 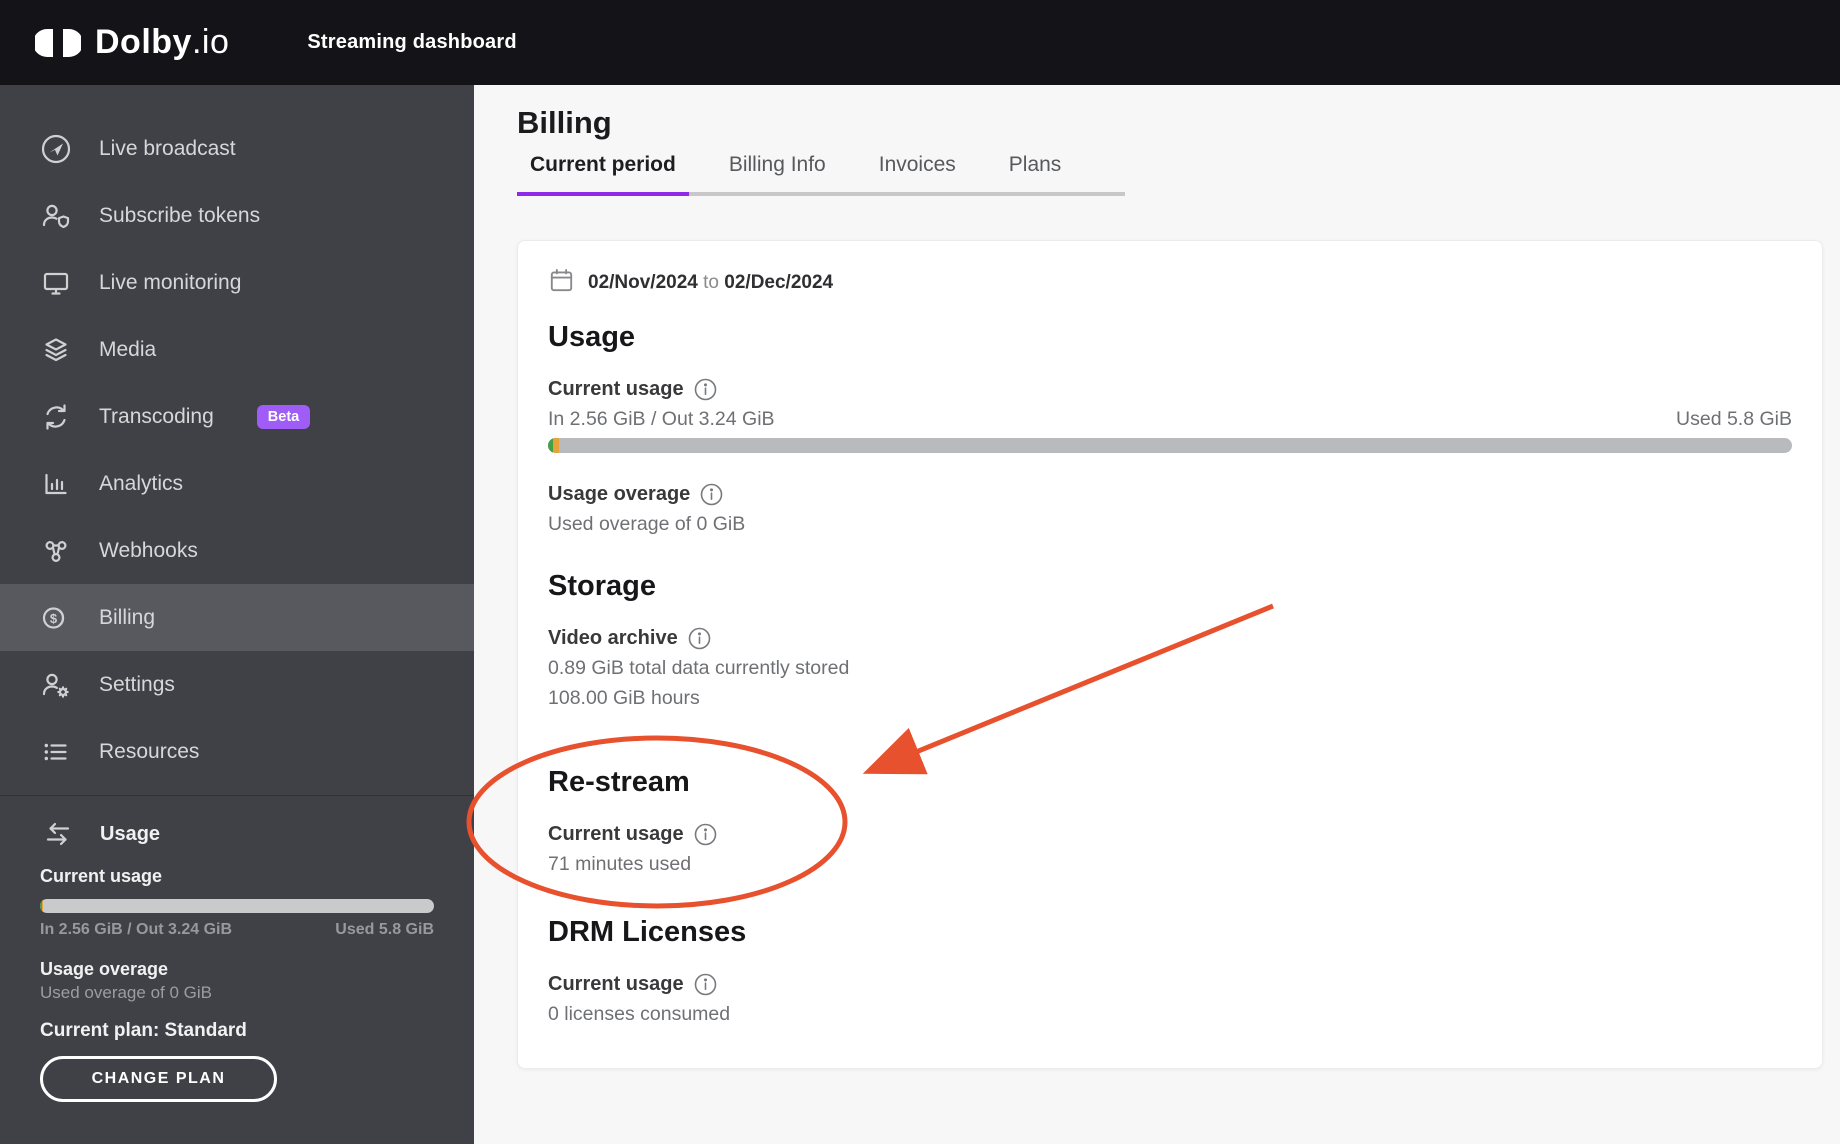 I want to click on tab-current-period: Current period, so click(x=603, y=174).